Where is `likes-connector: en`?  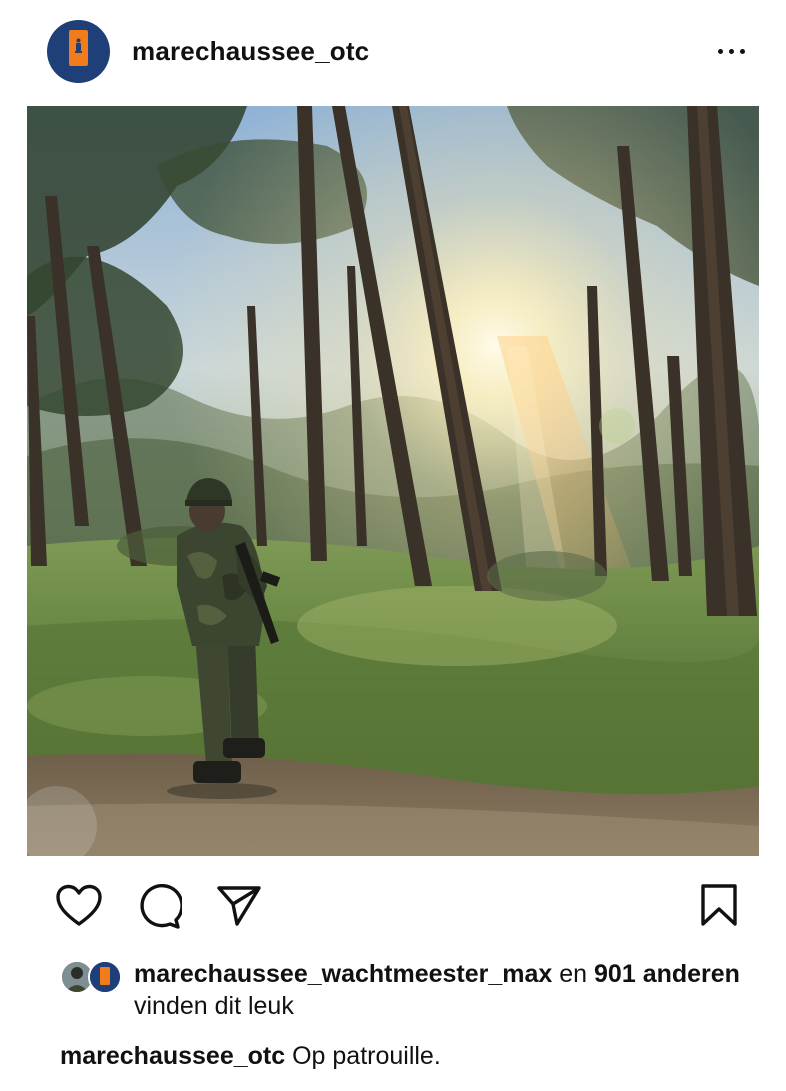 likes-connector: en is located at coordinates (573, 974).